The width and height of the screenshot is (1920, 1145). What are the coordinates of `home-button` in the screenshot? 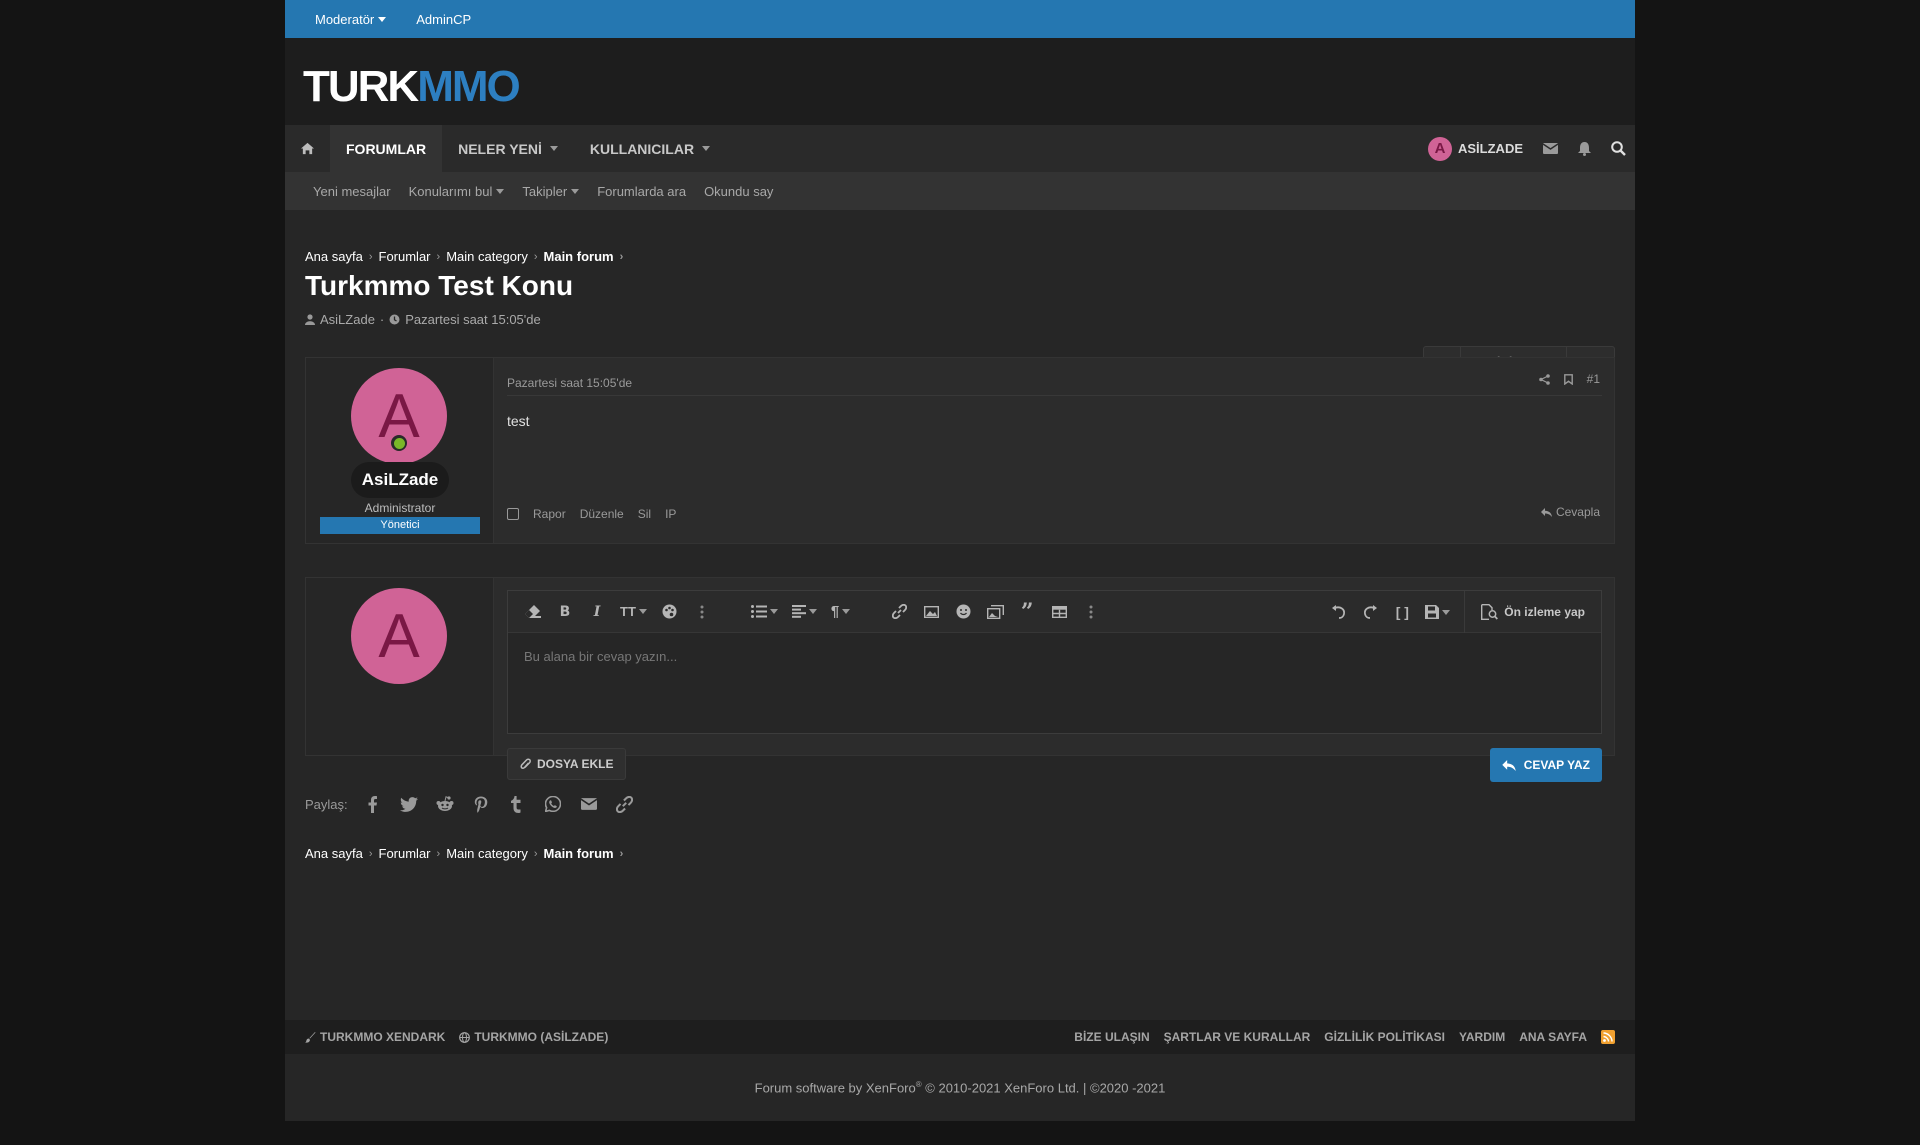 It's located at (307, 148).